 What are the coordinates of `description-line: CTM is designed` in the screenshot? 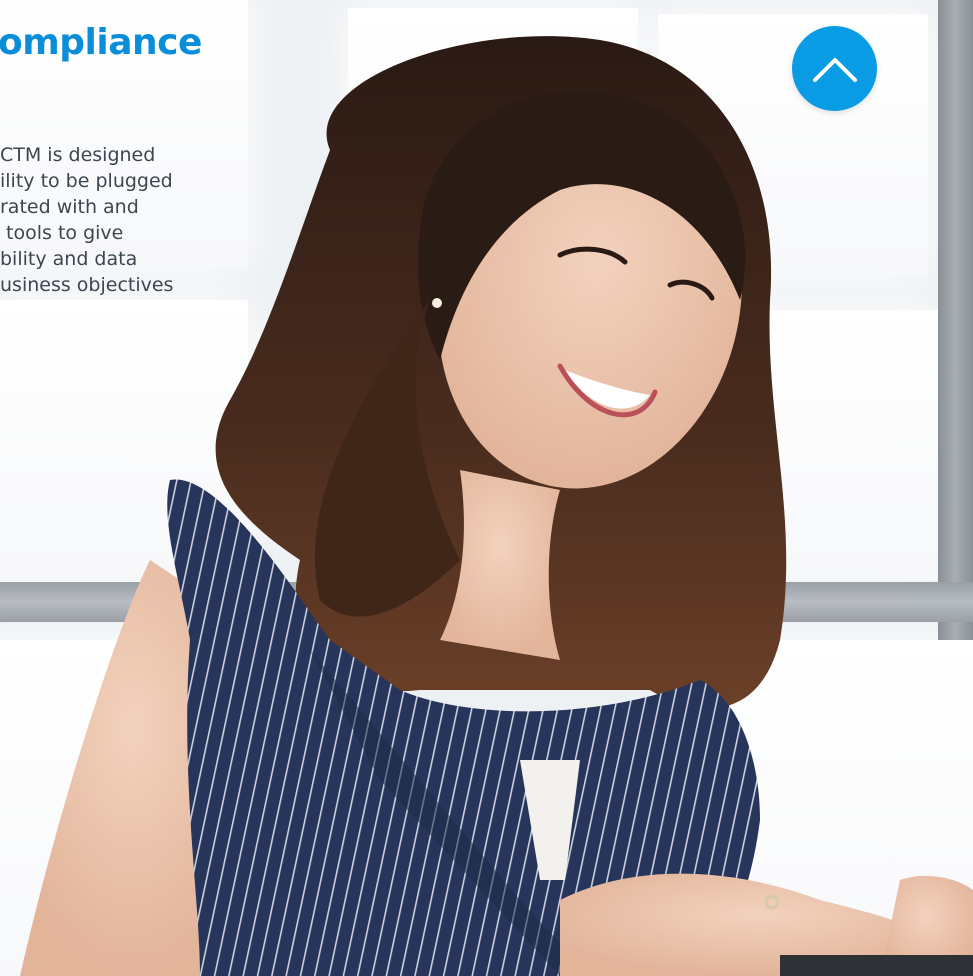 It's located at (78, 155).